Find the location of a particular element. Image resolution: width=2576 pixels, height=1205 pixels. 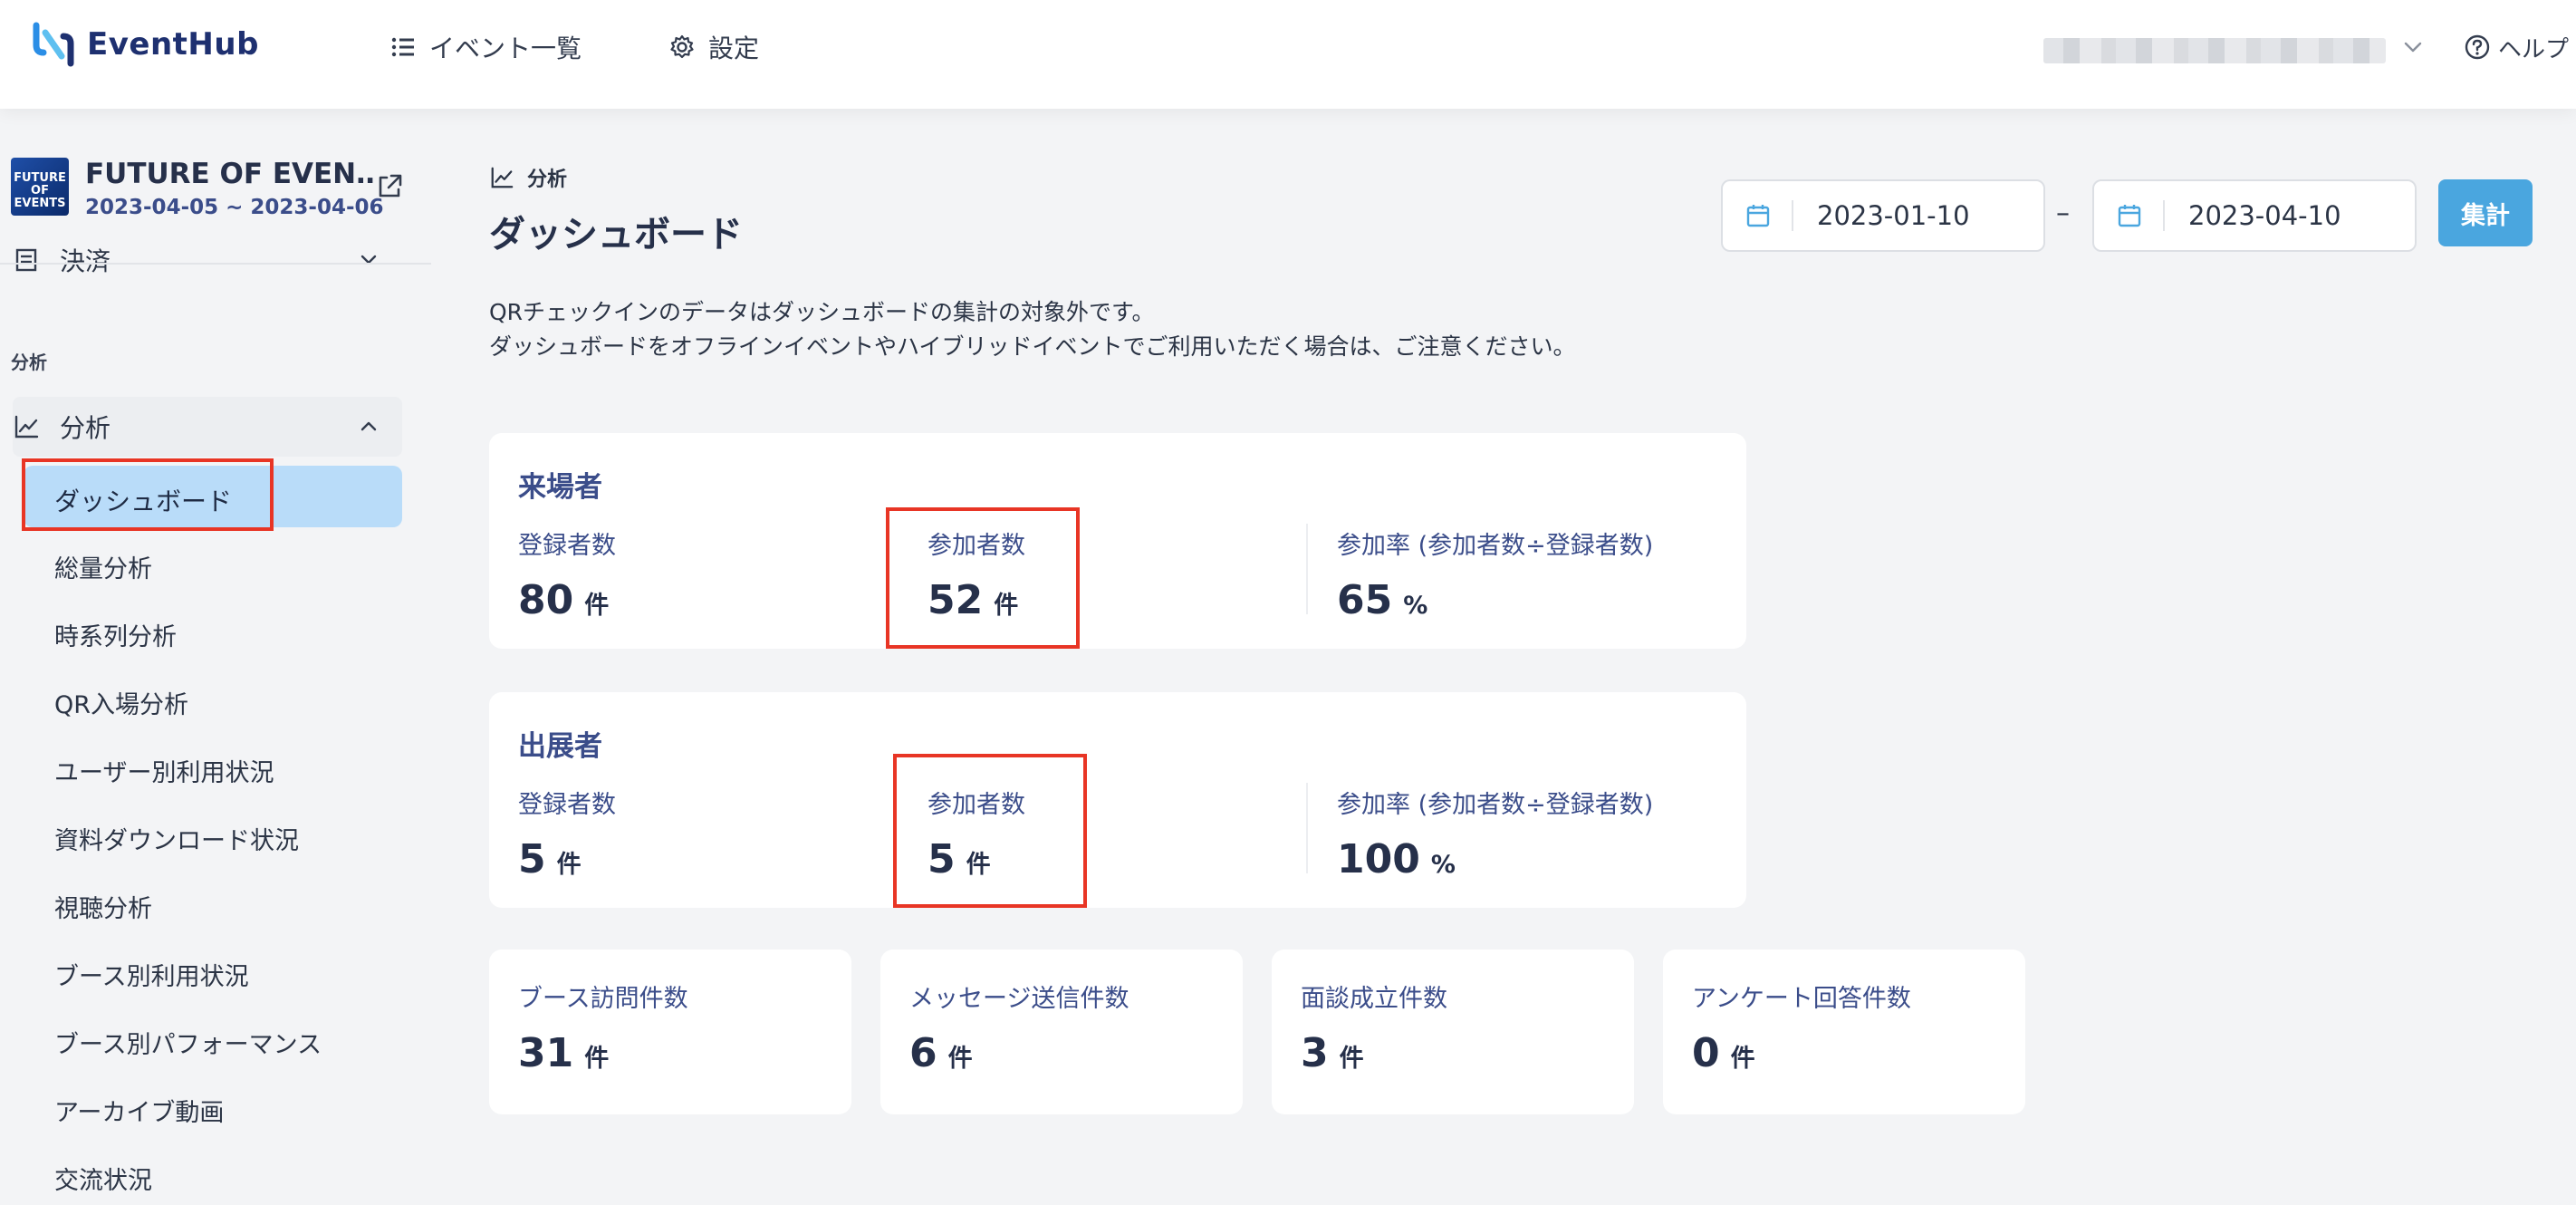

sidebar-group-analysis-label: 分析 is located at coordinates (85, 428).